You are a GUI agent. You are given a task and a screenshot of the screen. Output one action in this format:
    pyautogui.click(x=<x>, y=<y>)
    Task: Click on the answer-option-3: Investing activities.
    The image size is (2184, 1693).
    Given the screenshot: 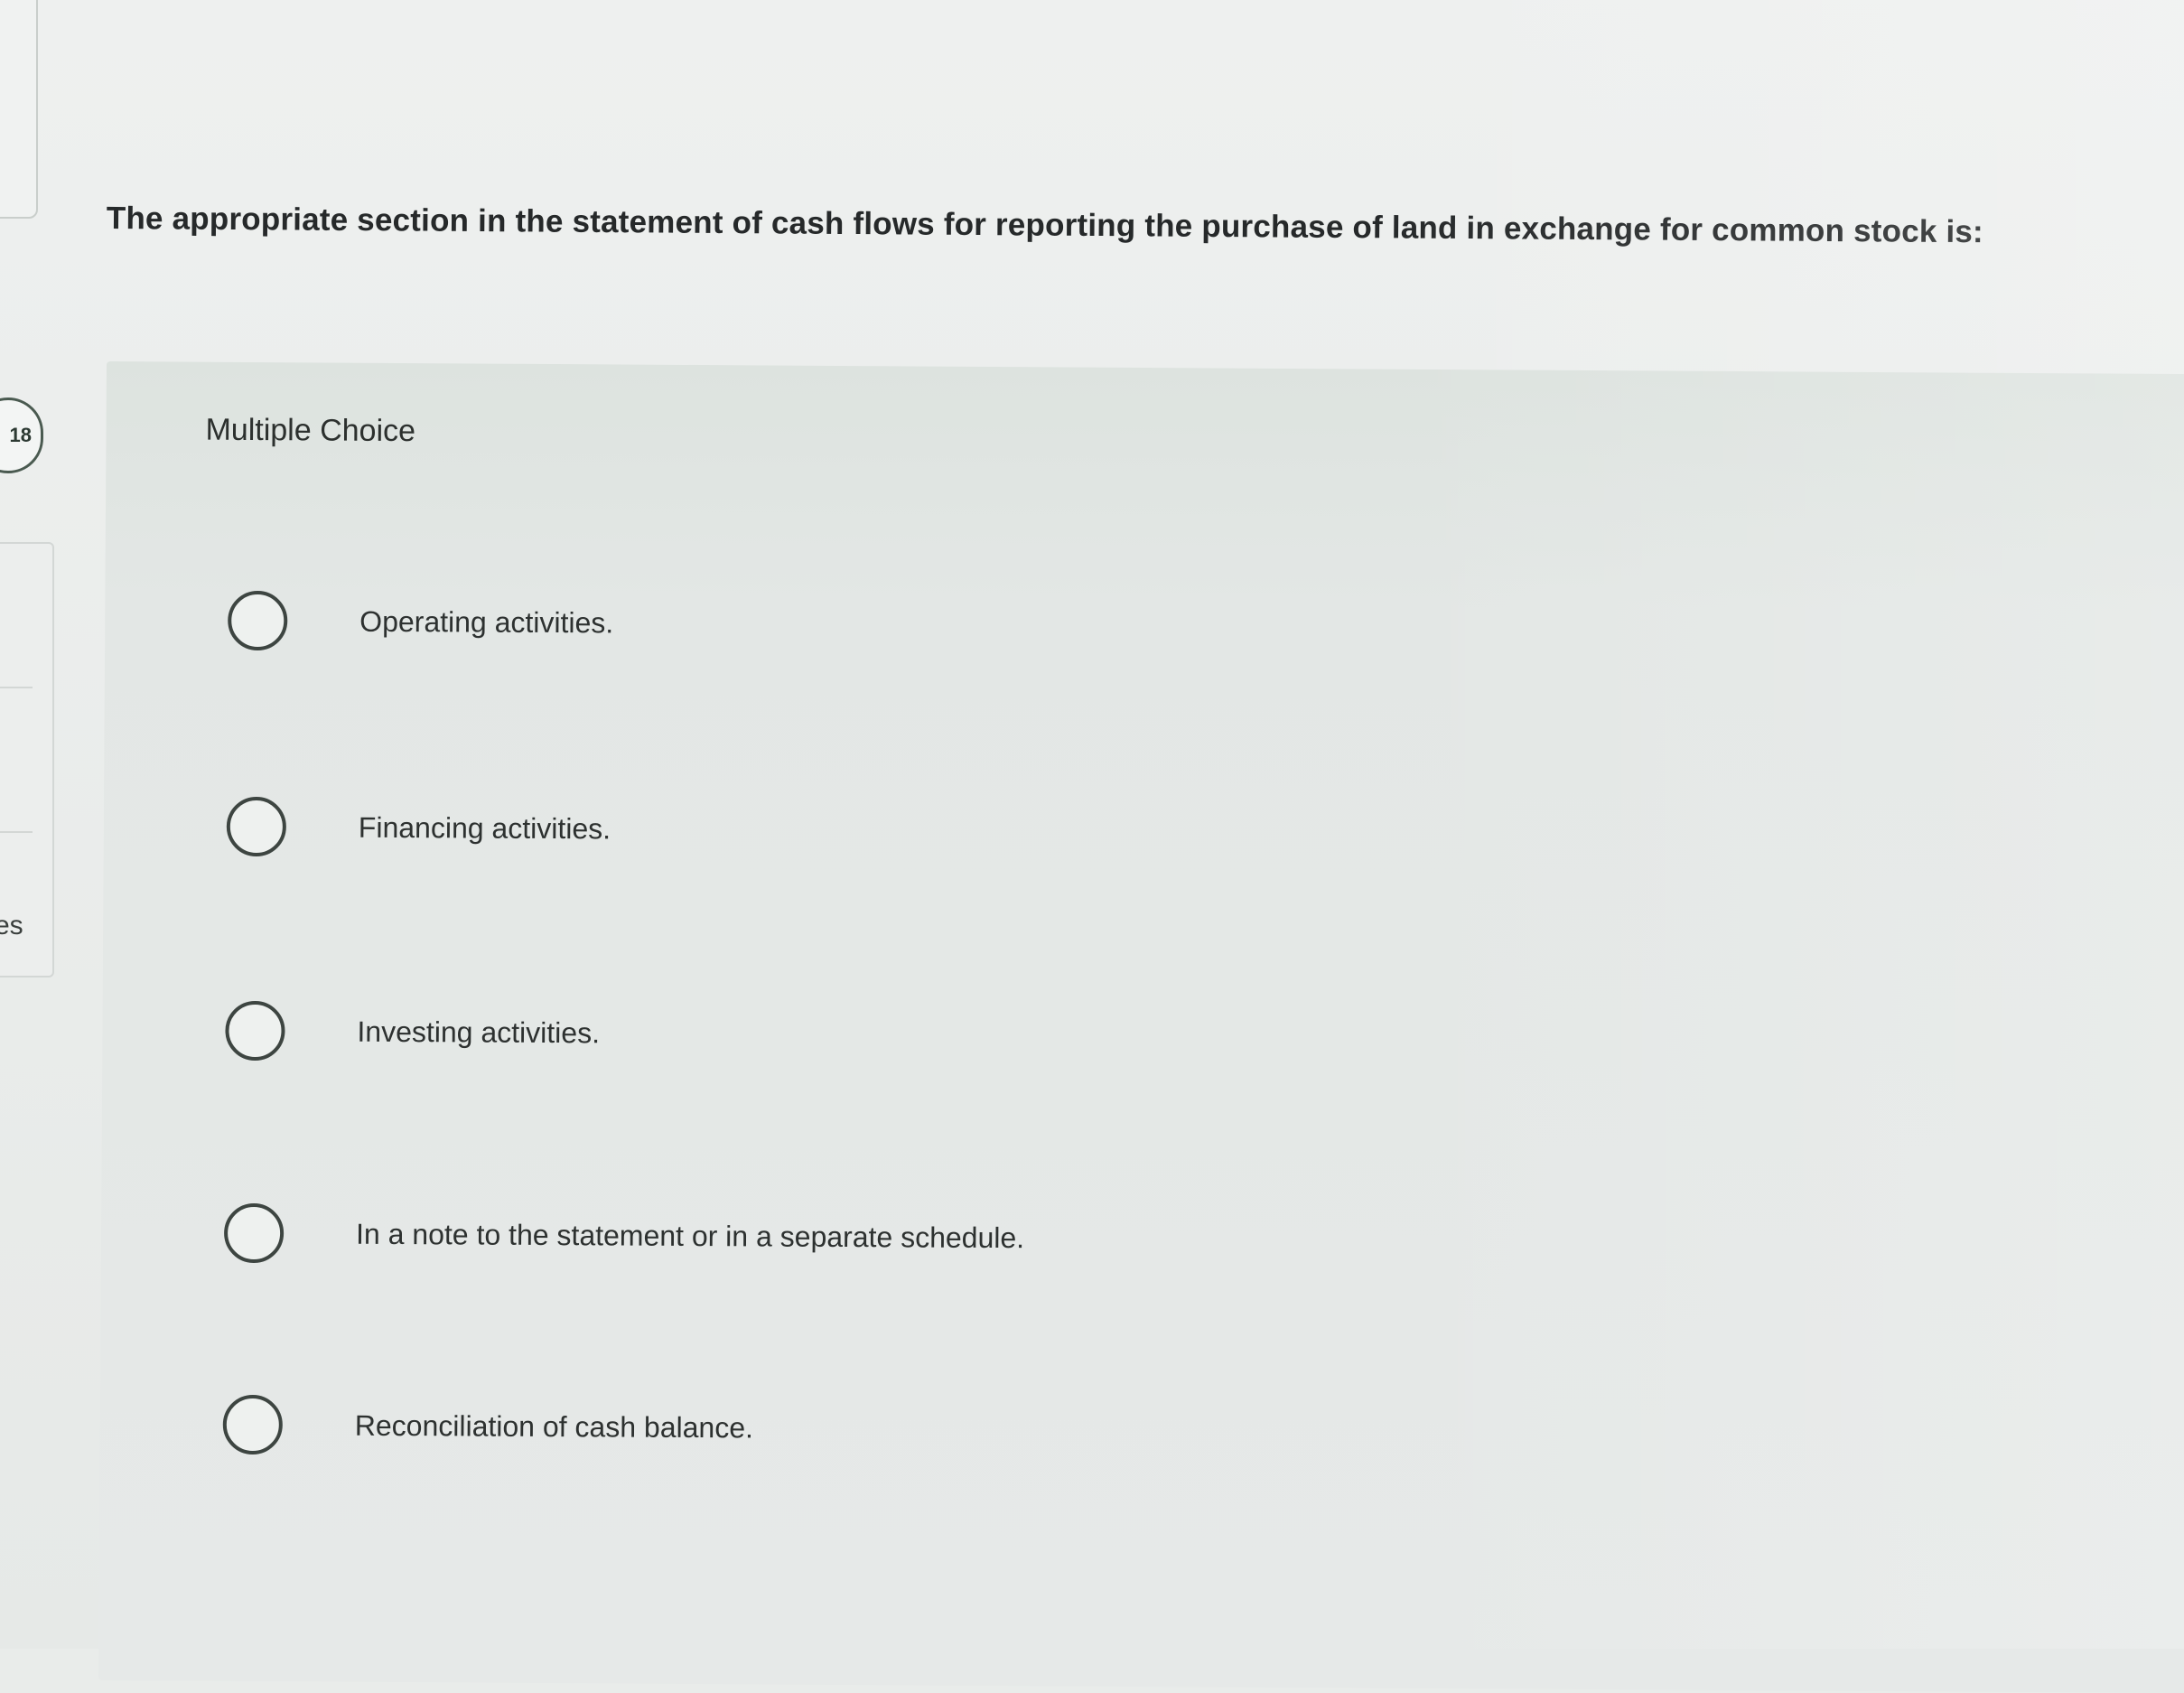 What is the action you would take?
    pyautogui.click(x=412, y=1032)
    